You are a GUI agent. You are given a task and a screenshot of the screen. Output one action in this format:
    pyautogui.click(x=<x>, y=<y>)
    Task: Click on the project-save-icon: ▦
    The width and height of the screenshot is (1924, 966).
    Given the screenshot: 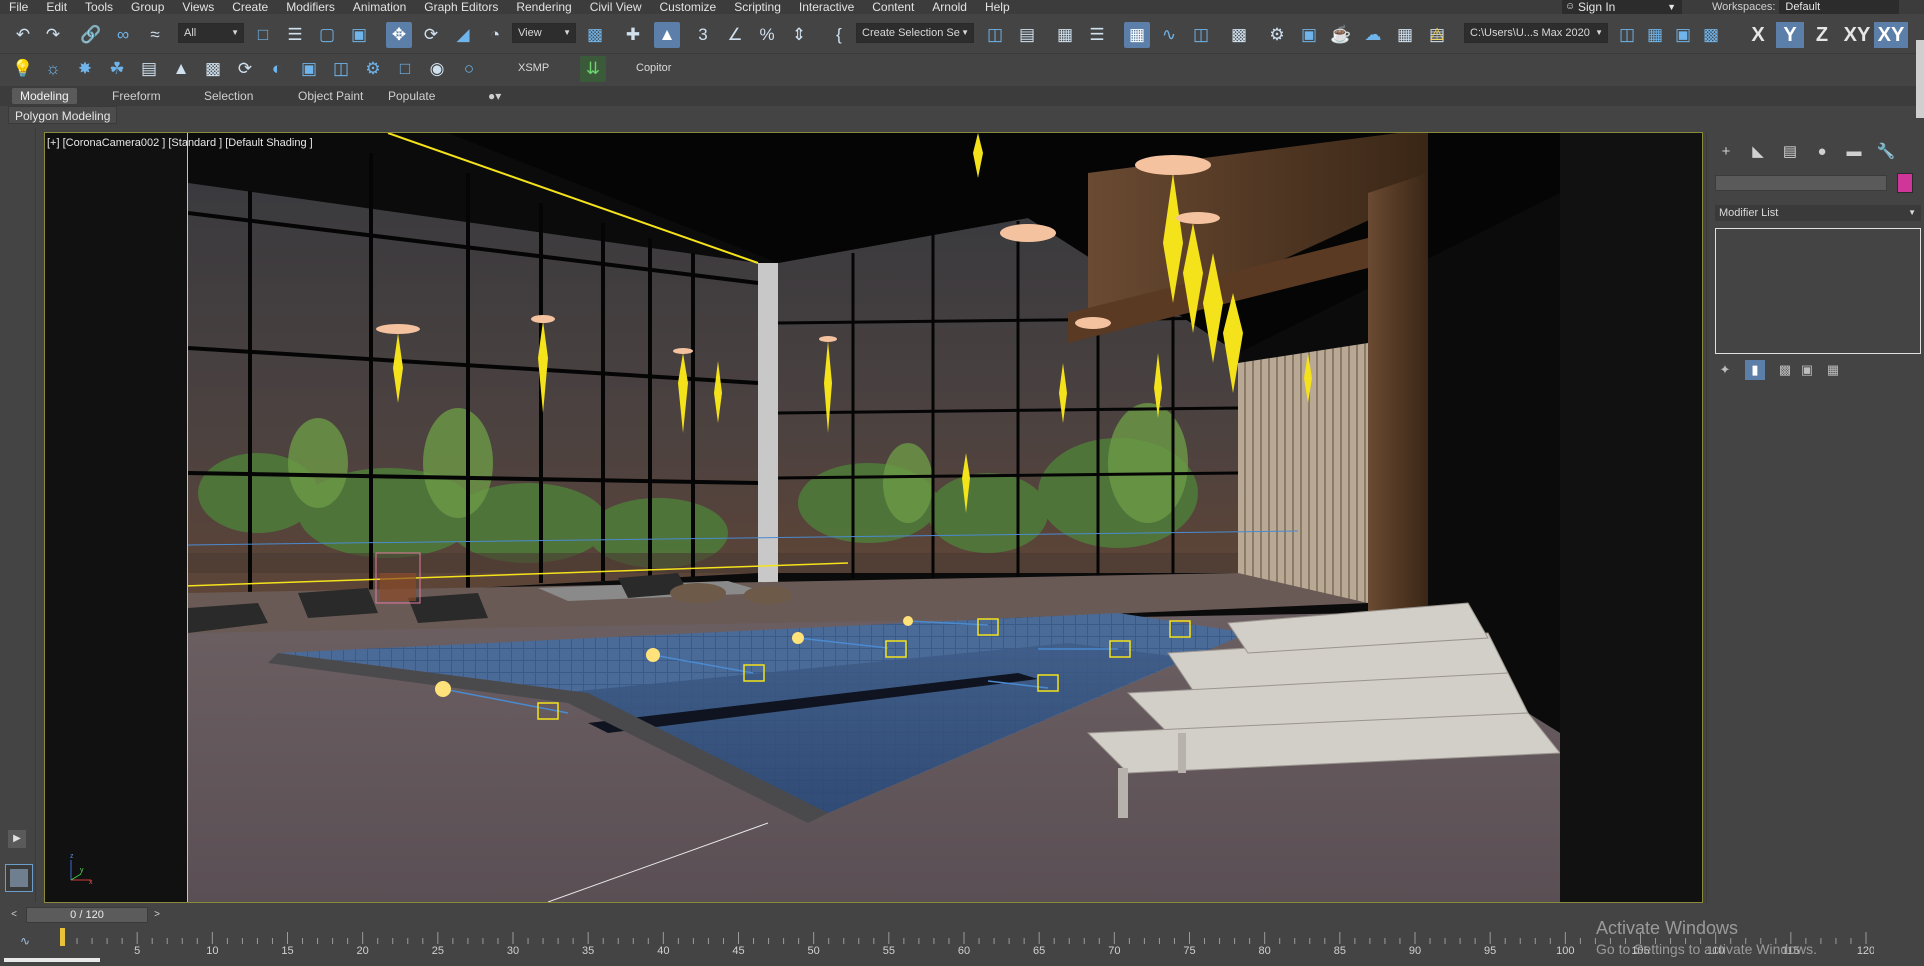 What is the action you would take?
    pyautogui.click(x=1655, y=35)
    